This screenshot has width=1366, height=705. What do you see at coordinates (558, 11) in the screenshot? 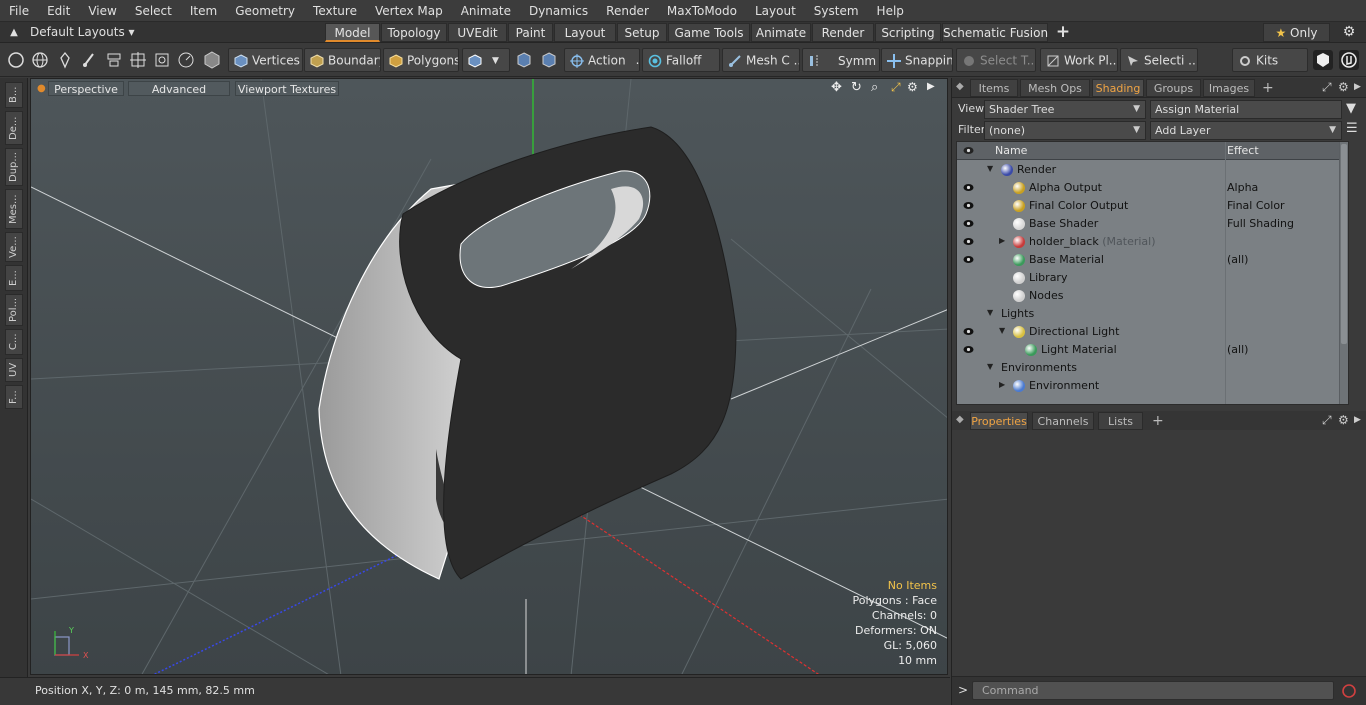
I see `menu-dynamics: Dynamics` at bounding box center [558, 11].